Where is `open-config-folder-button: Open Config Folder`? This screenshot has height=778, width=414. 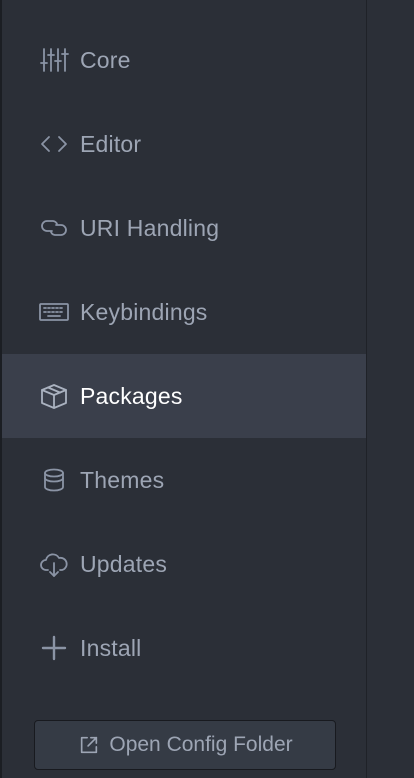 open-config-folder-button: Open Config Folder is located at coordinates (185, 745).